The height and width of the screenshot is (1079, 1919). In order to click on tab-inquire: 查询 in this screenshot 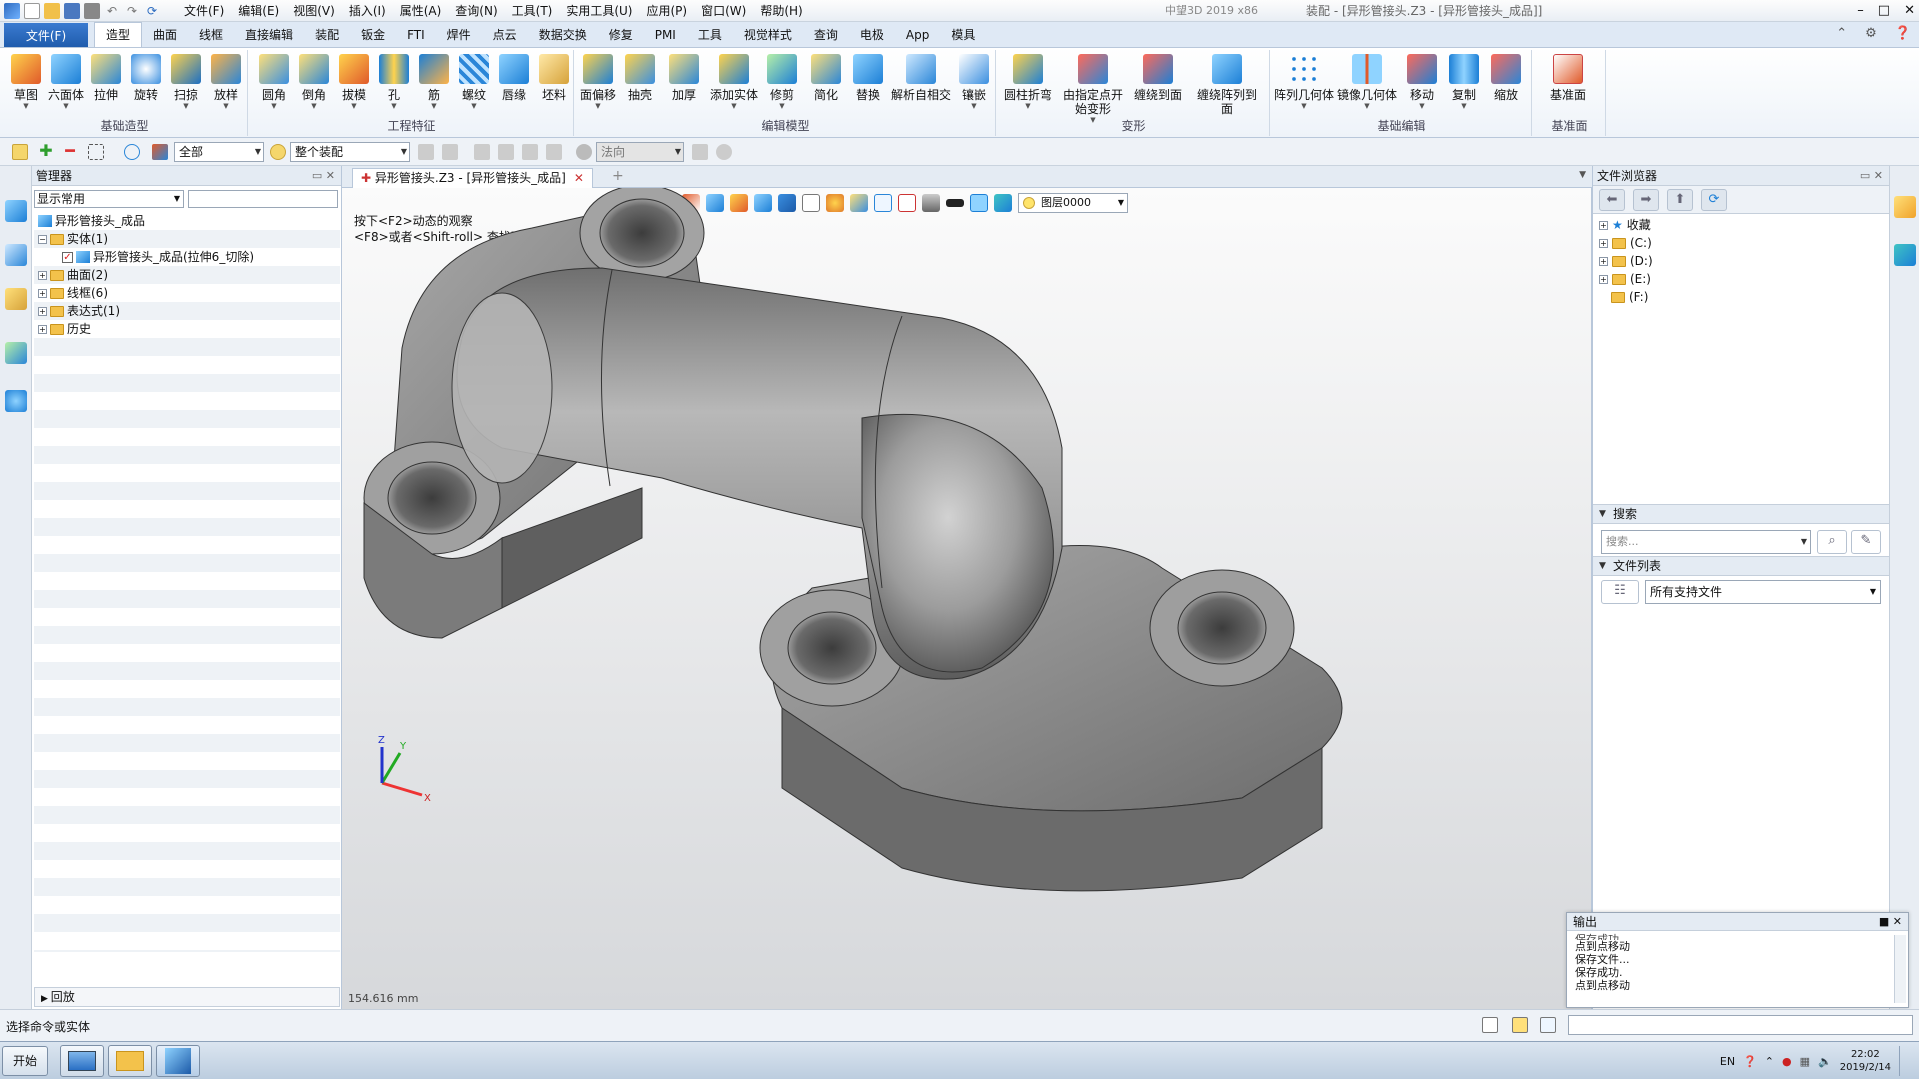, I will do `click(826, 35)`.